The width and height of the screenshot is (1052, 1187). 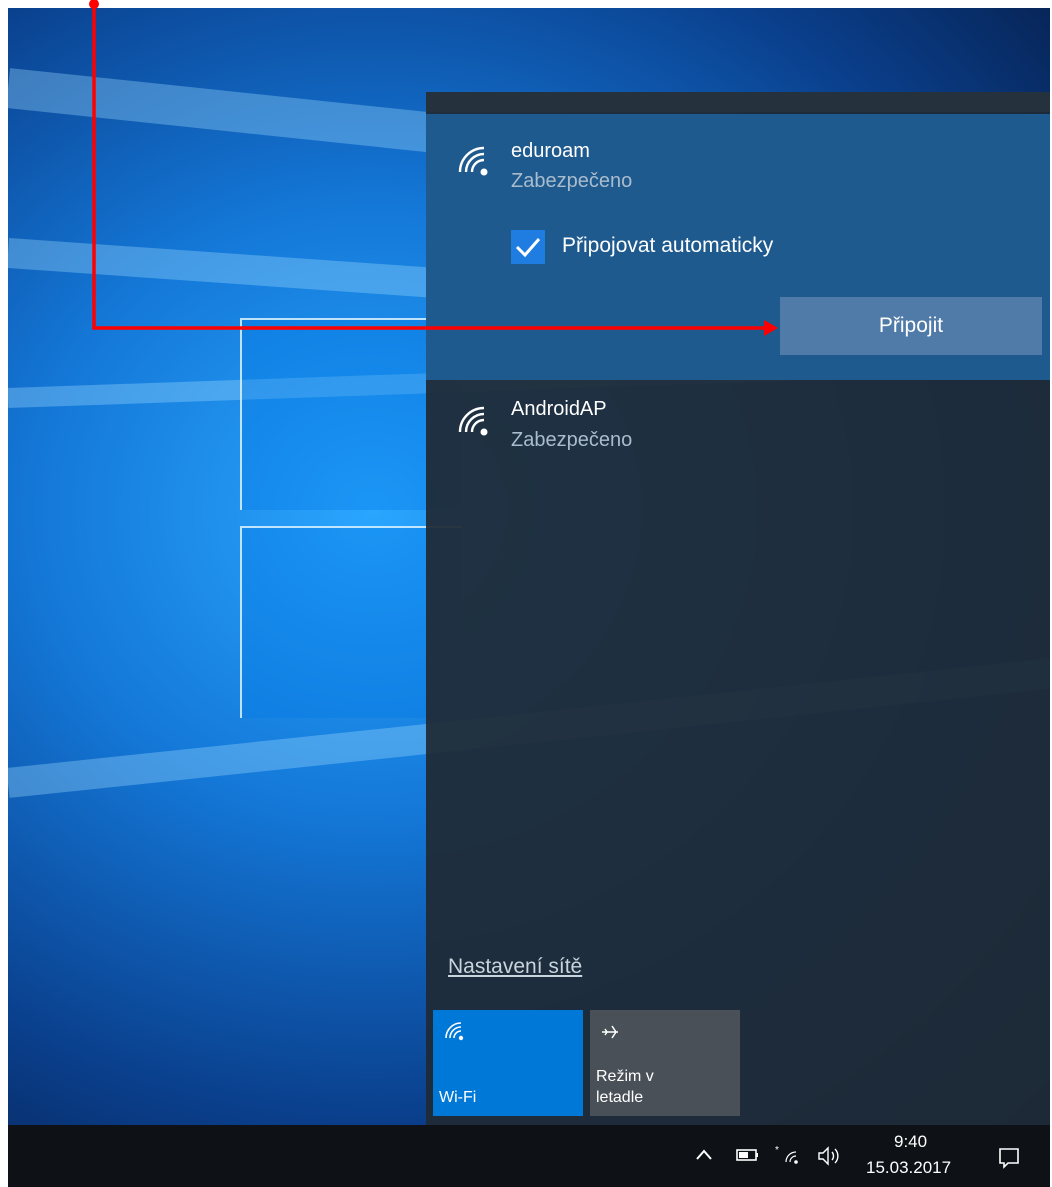 I want to click on battery-icon, so click(x=748, y=1155).